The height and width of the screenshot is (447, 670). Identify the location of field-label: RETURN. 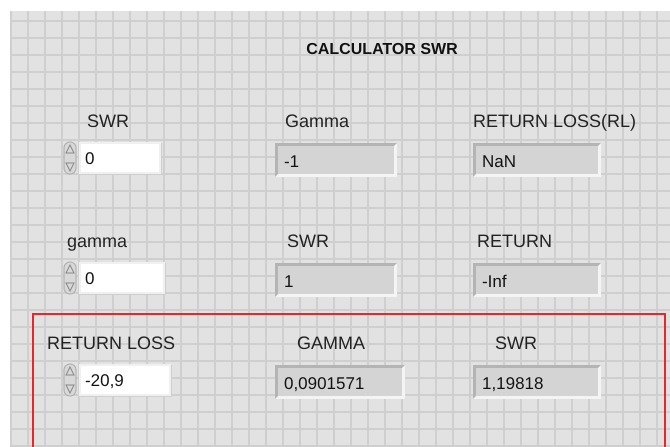
(514, 242).